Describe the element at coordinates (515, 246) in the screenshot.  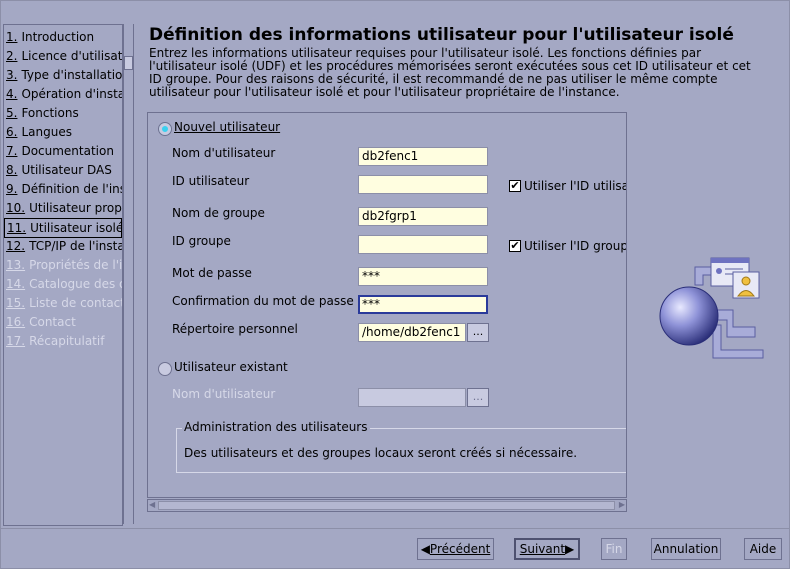
I see `use-default-gid-checkbox: ✔` at that location.